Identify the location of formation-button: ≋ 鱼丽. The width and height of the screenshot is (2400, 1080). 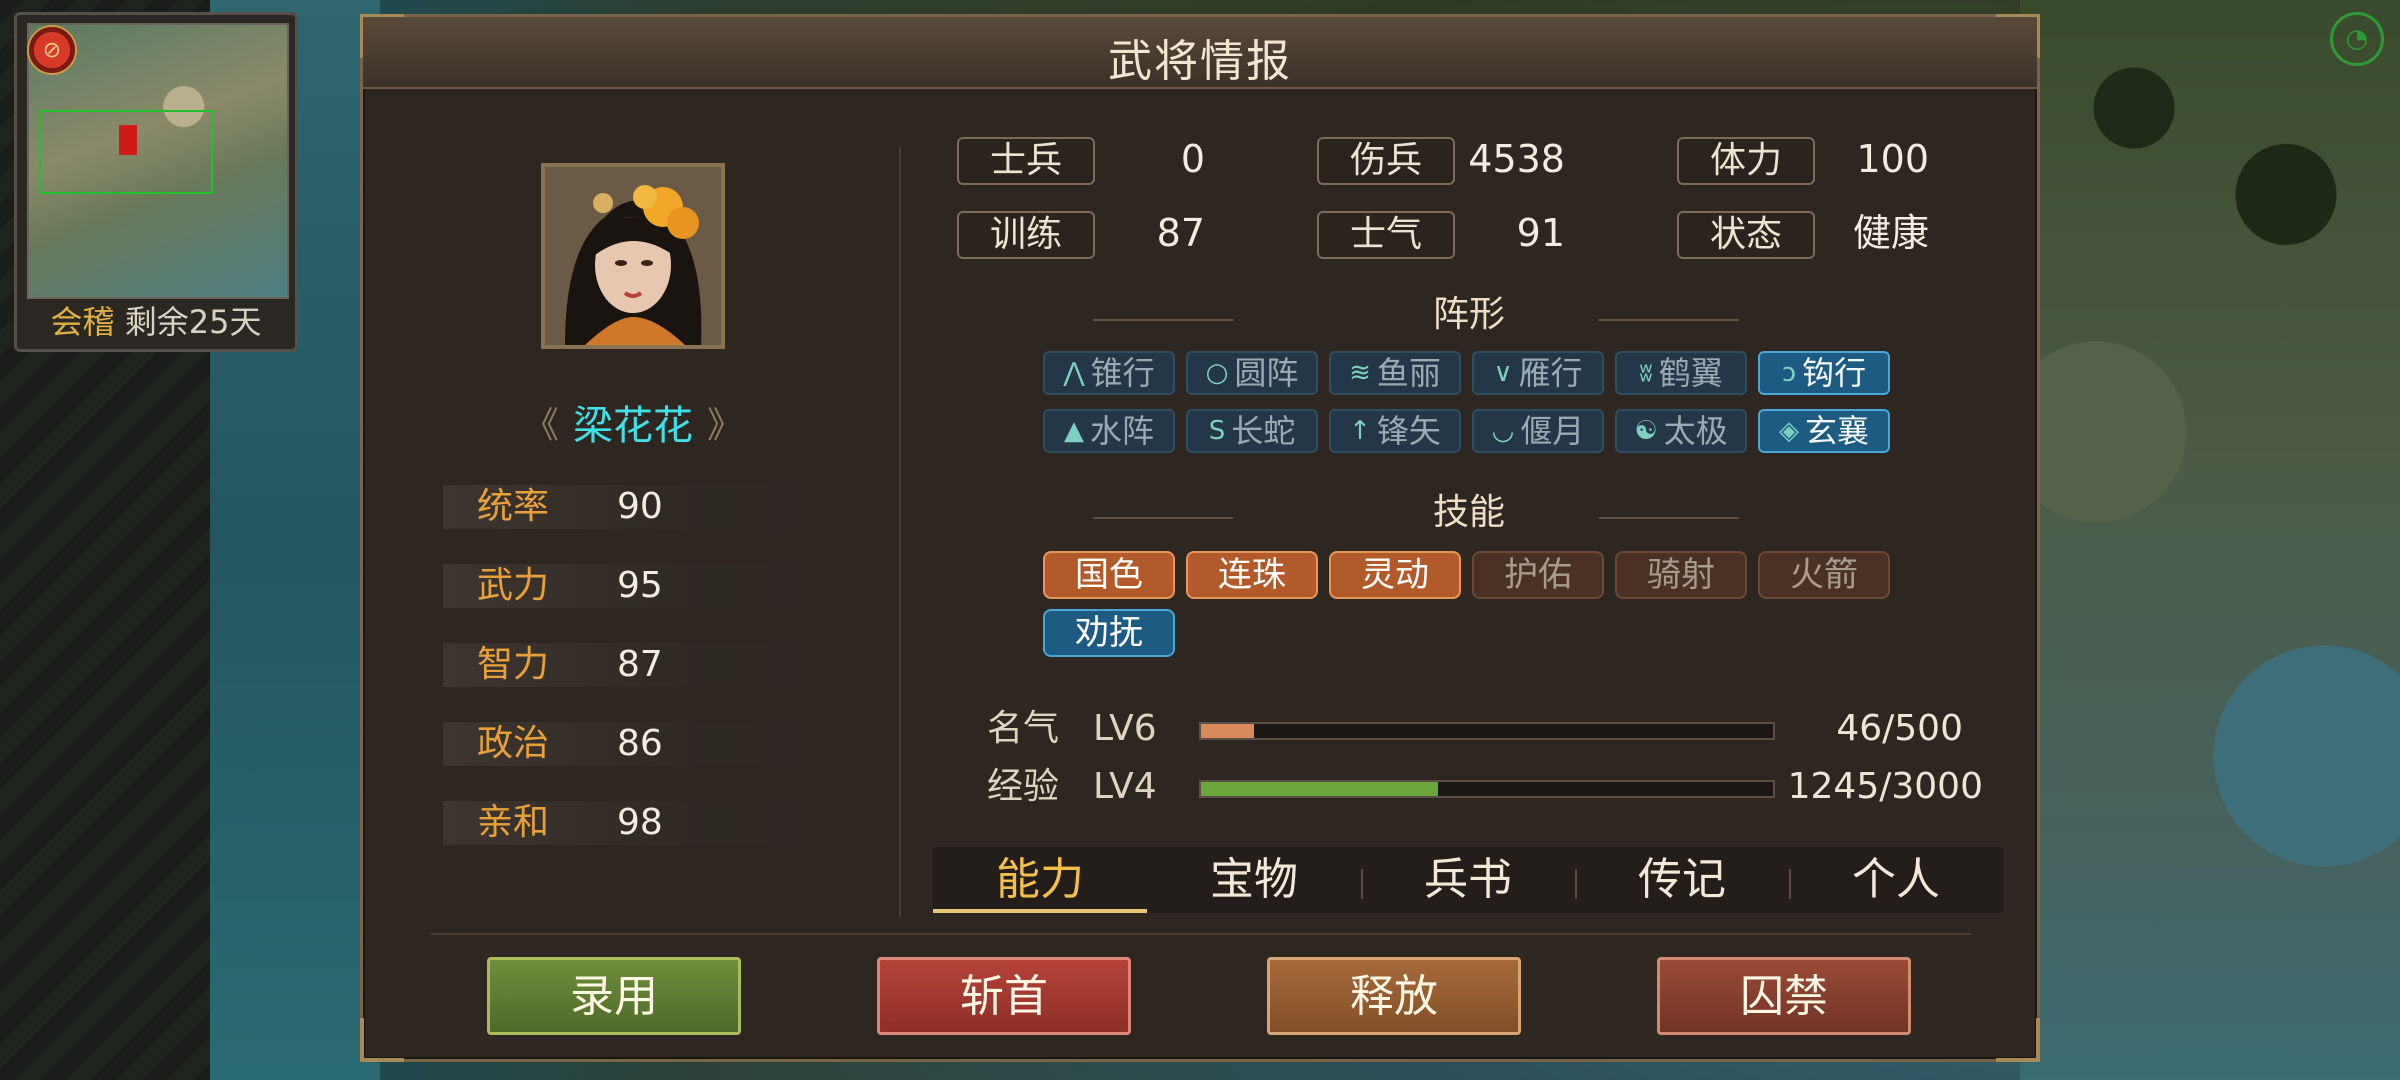
(1395, 373).